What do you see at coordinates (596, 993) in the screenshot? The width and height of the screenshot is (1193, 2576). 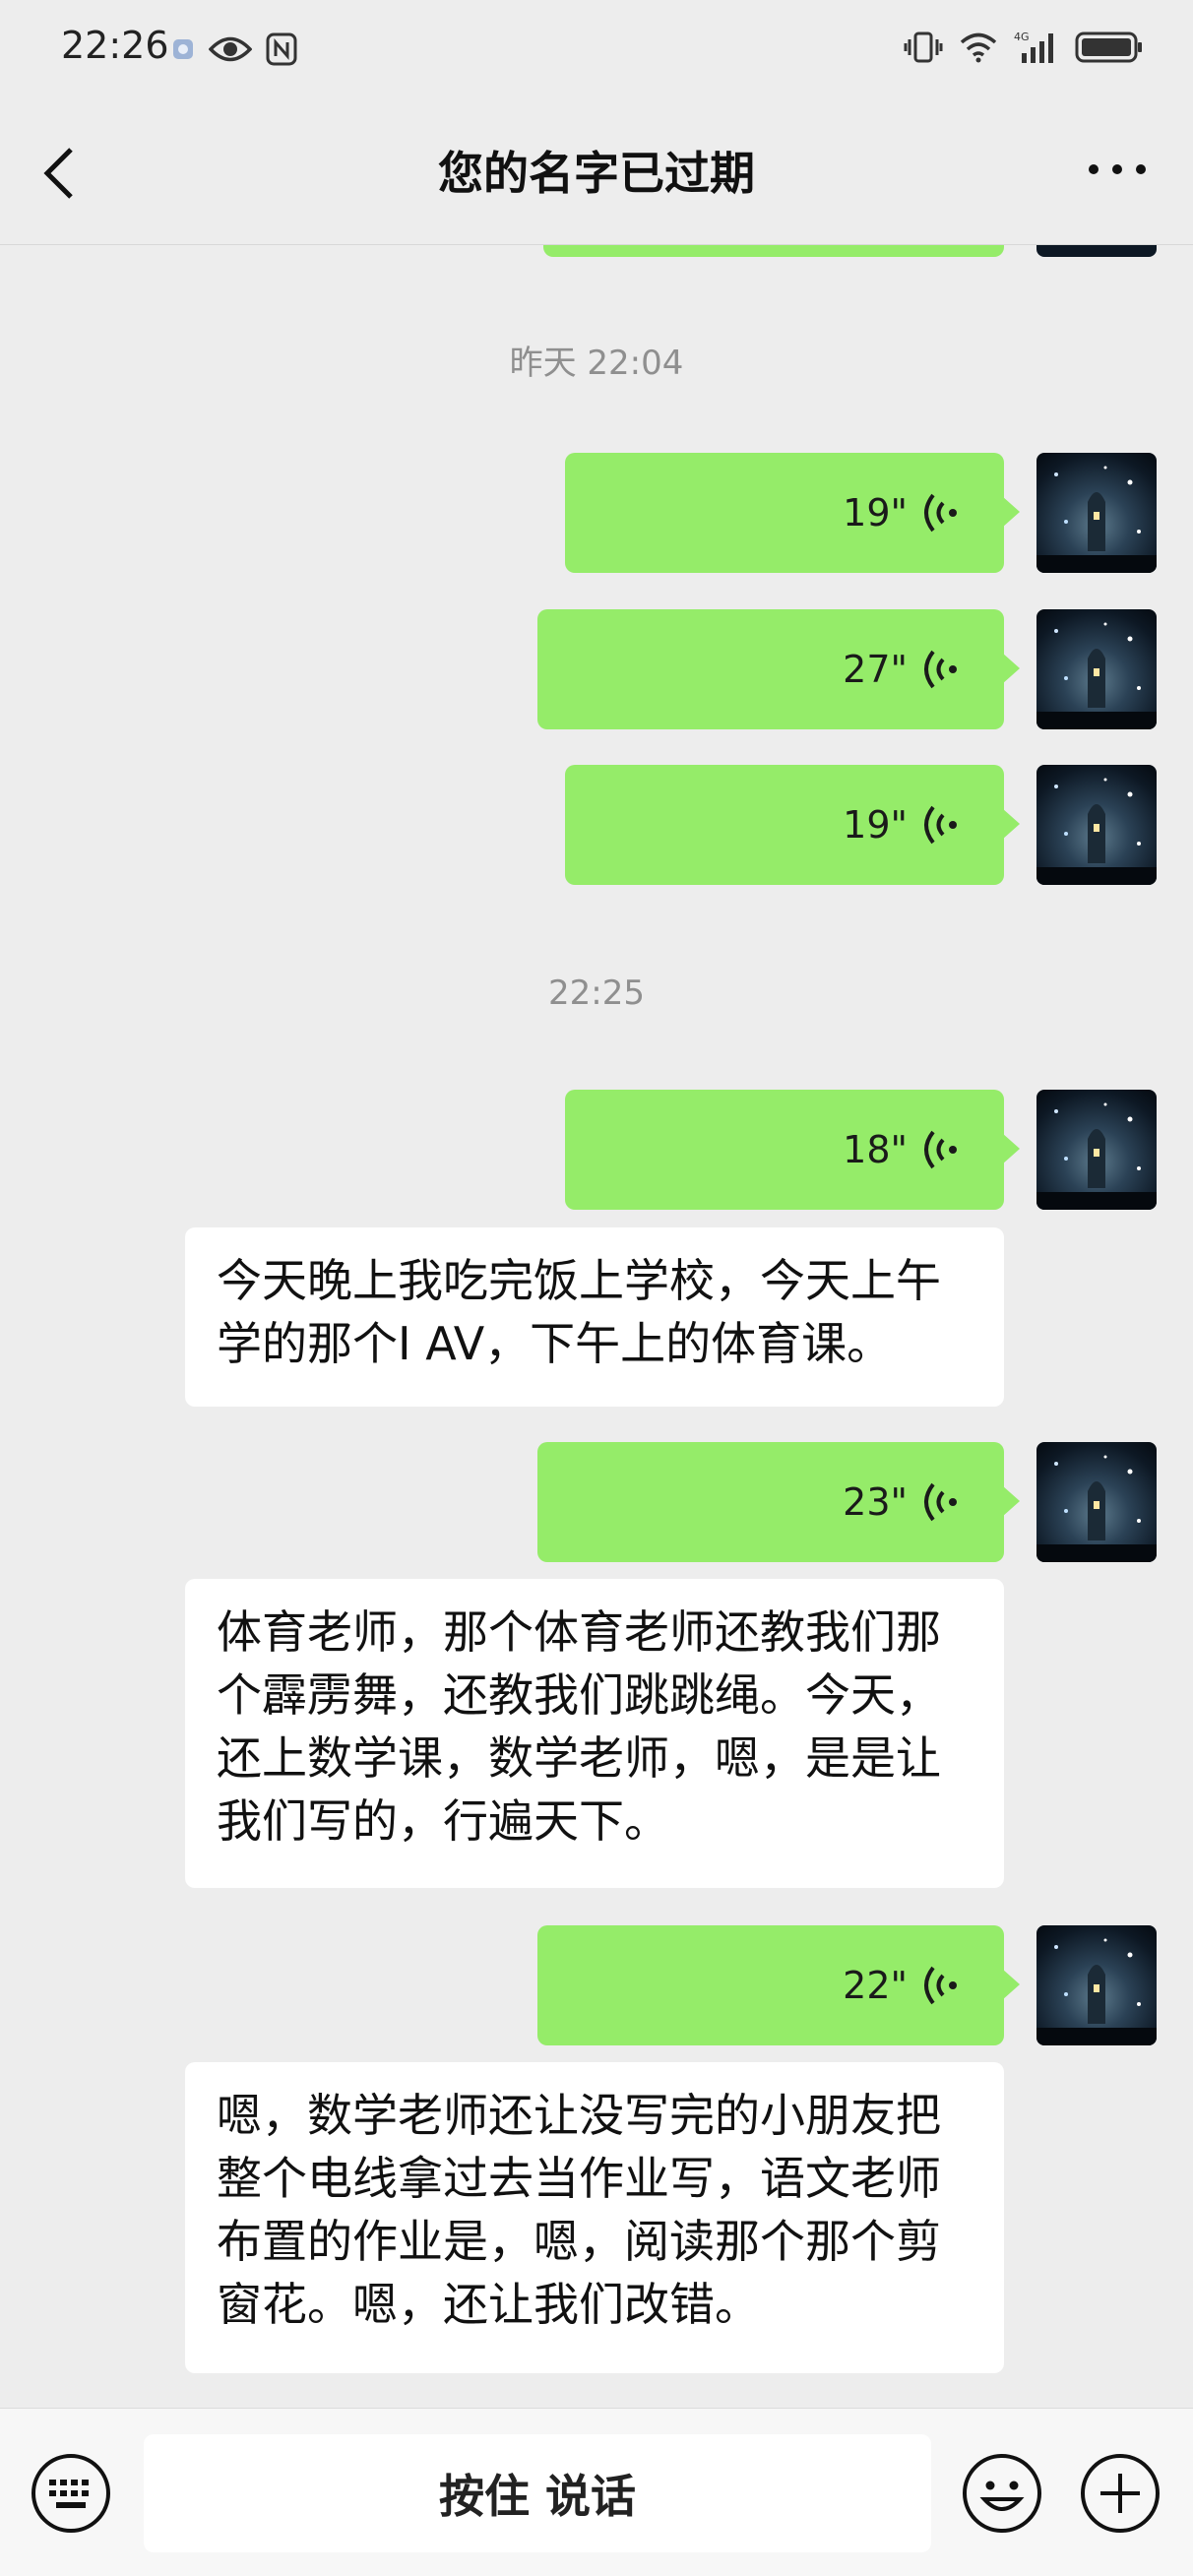 I see `timestamp: 22:25` at bounding box center [596, 993].